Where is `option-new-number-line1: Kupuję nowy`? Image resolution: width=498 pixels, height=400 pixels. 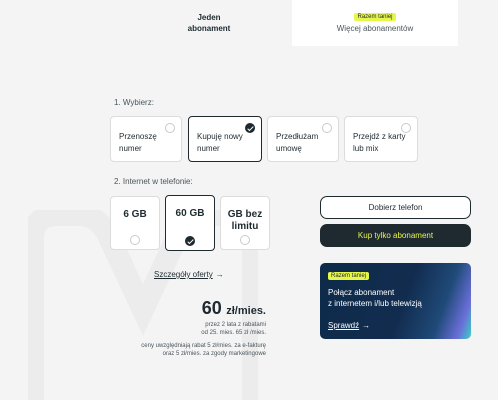 option-new-number-line1: Kupuję nowy is located at coordinates (220, 136).